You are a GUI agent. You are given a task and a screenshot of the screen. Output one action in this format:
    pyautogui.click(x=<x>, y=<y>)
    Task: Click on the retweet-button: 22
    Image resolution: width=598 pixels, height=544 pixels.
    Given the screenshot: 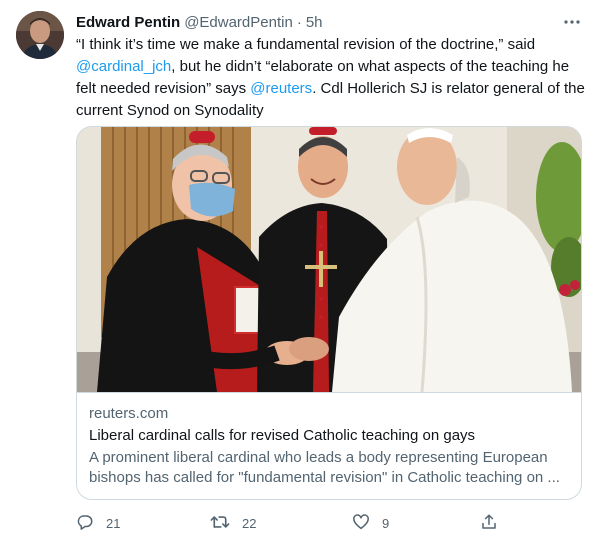 What is the action you would take?
    pyautogui.click(x=233, y=523)
    